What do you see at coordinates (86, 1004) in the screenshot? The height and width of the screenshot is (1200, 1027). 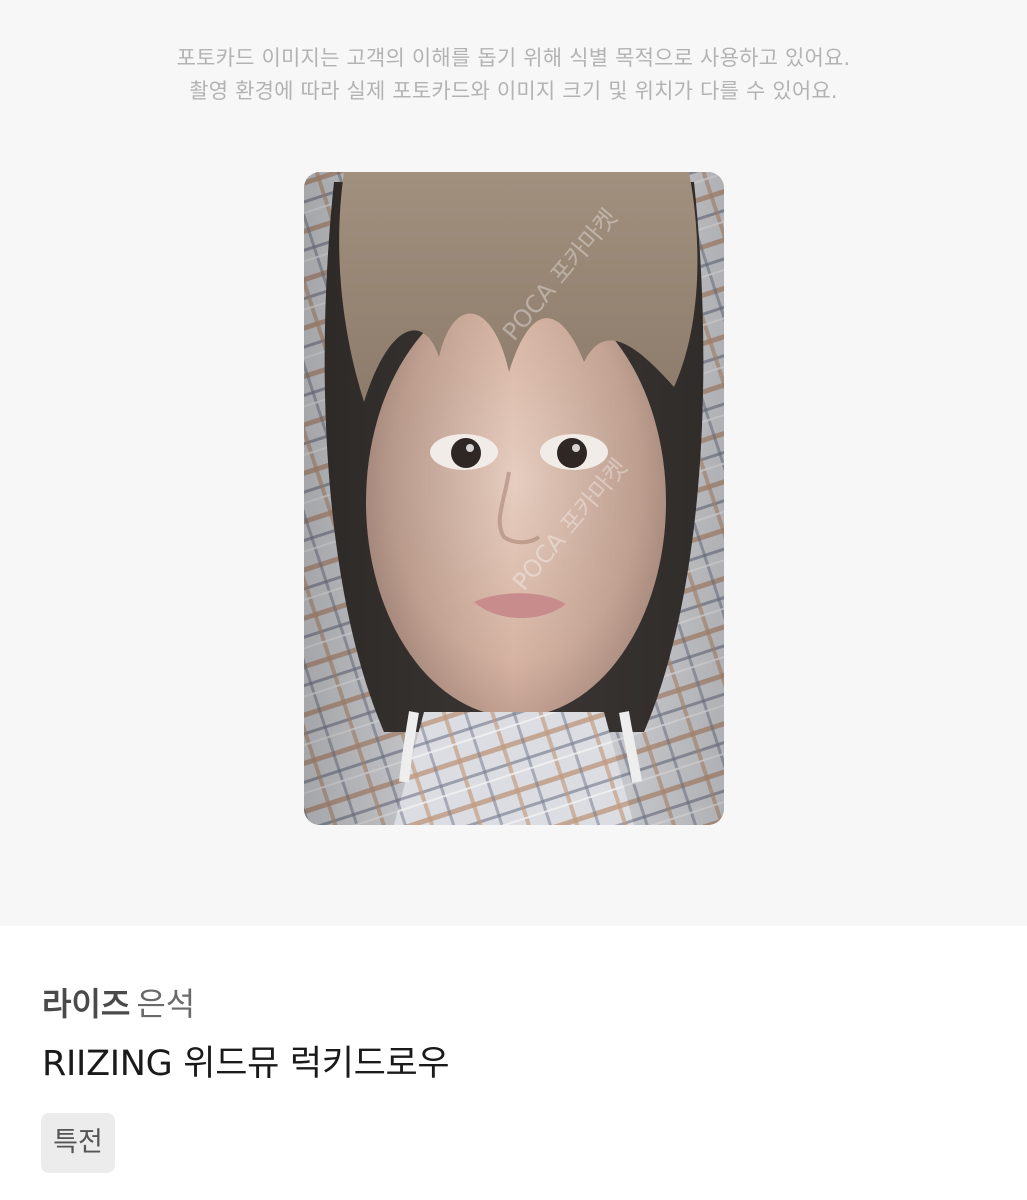 I see `group-name: 라이즈` at bounding box center [86, 1004].